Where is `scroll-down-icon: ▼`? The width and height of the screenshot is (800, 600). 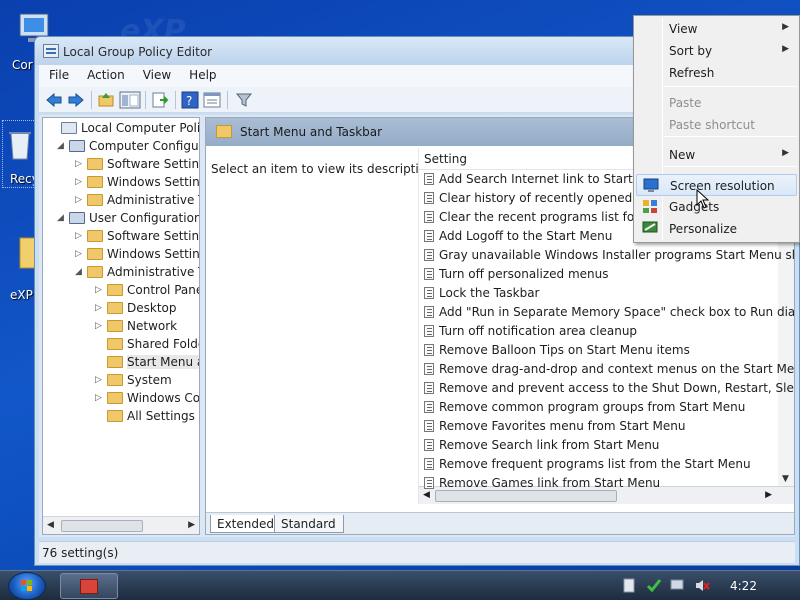
scroll-down-icon: ▼ is located at coordinates (785, 479).